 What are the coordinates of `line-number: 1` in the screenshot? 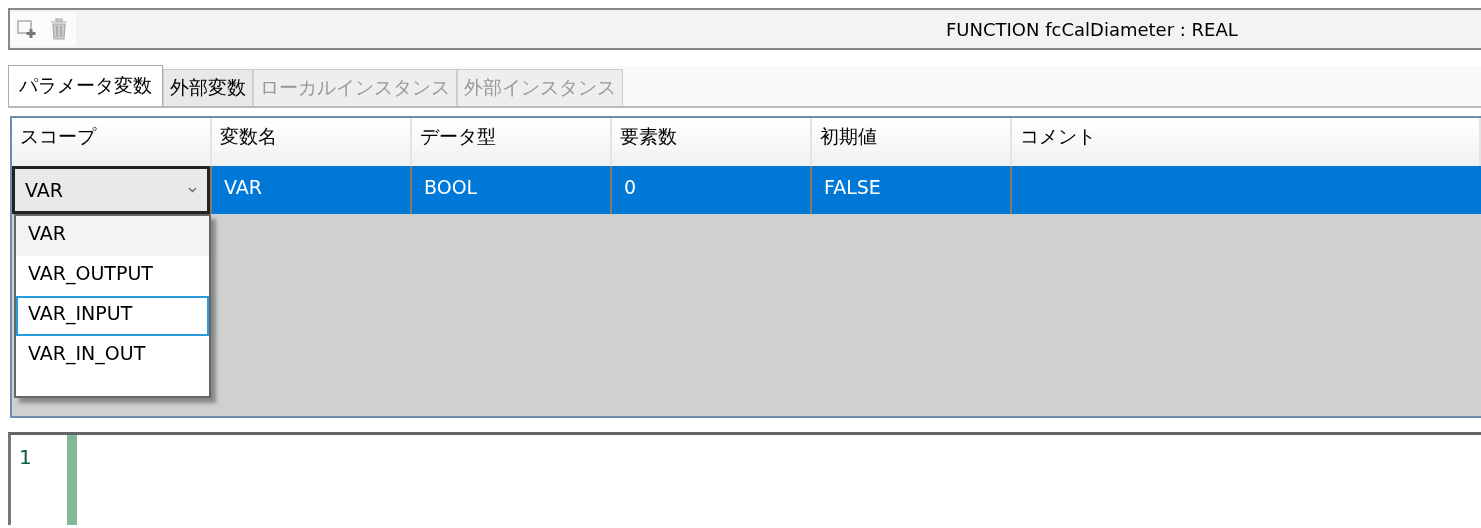 It's located at (26, 457).